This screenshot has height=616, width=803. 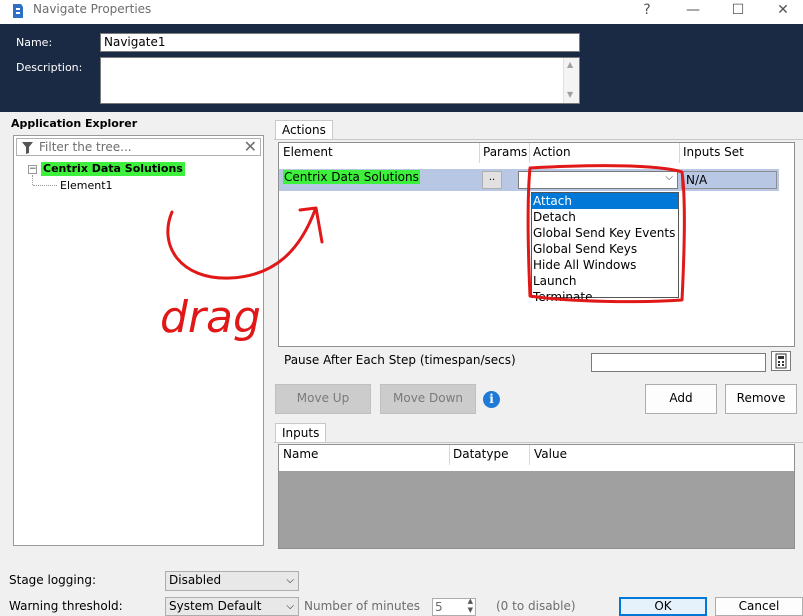 What do you see at coordinates (245, 243) in the screenshot?
I see `annotation-curved-arrow` at bounding box center [245, 243].